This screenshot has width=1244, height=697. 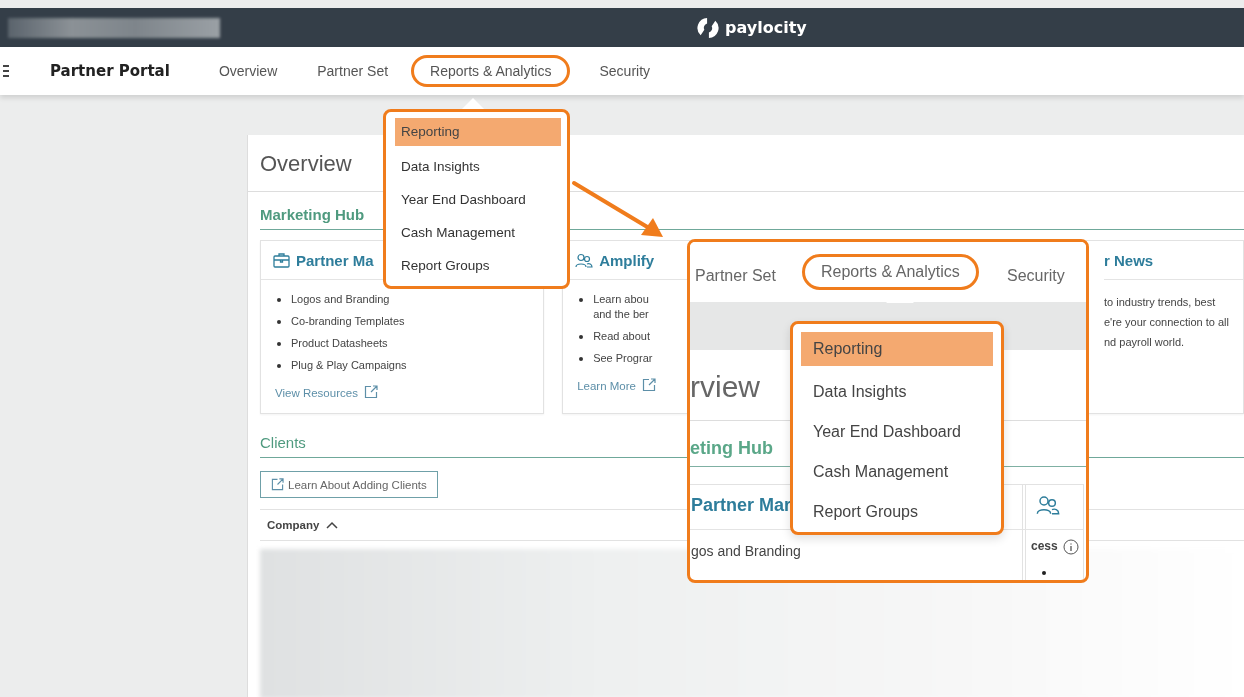 I want to click on bullet-text: Logos and Branding, so click(x=340, y=299).